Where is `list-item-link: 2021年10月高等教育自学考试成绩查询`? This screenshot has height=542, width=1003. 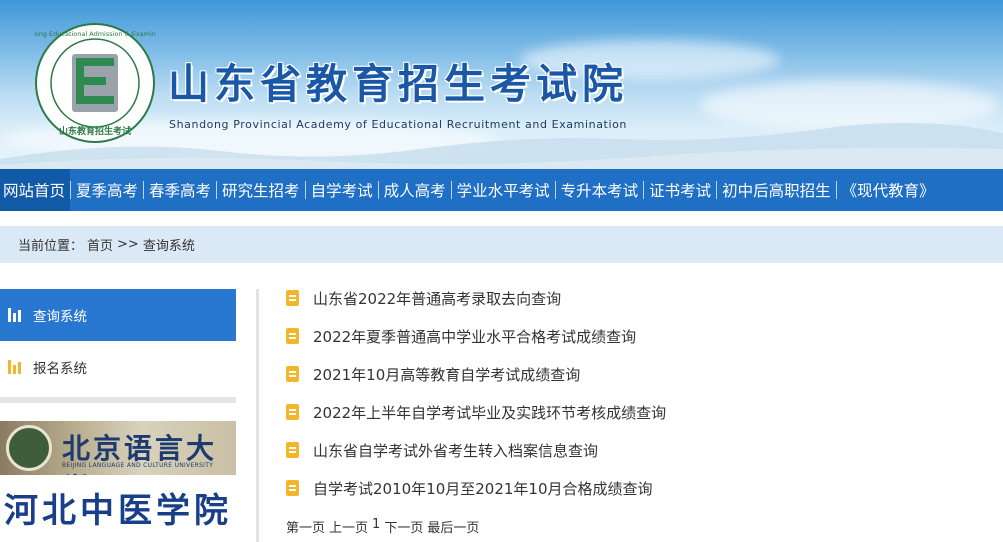 list-item-link: 2021年10月高等教育自学考试成绩查询 is located at coordinates (446, 374).